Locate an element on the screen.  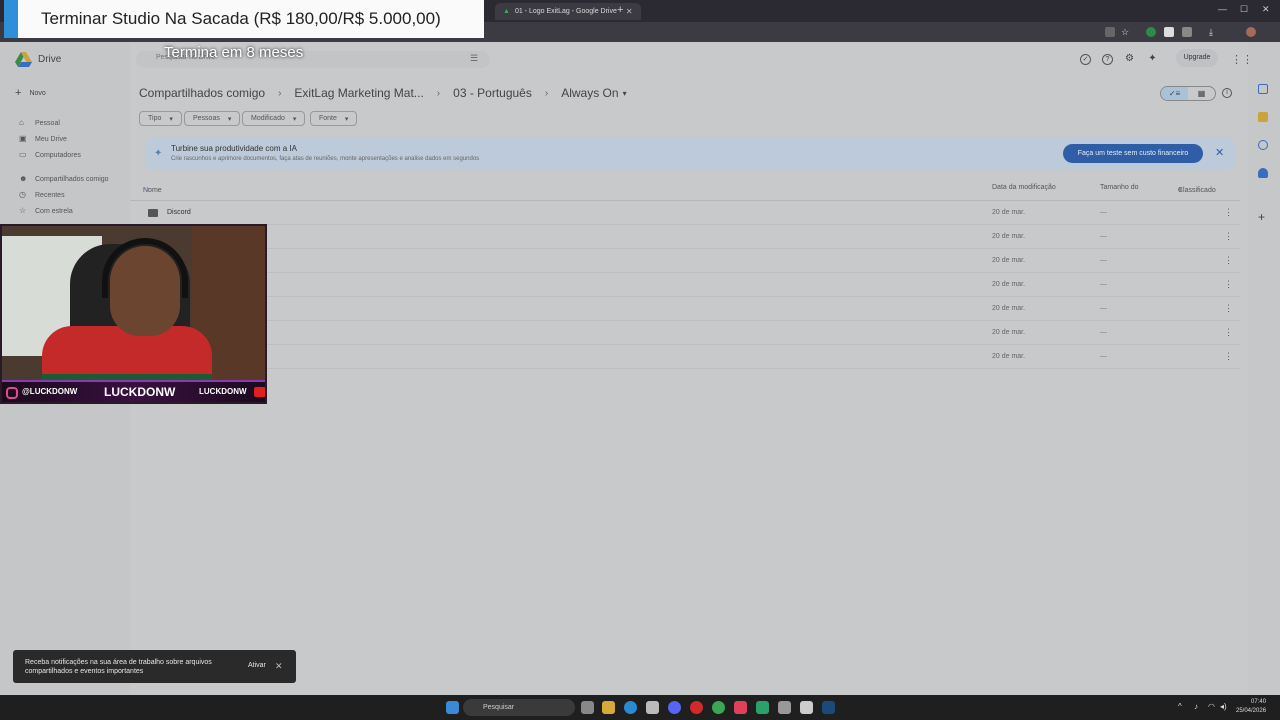
sidebar-item-meu-drive: ▣ Meu Drive is located at coordinates (43, 139).